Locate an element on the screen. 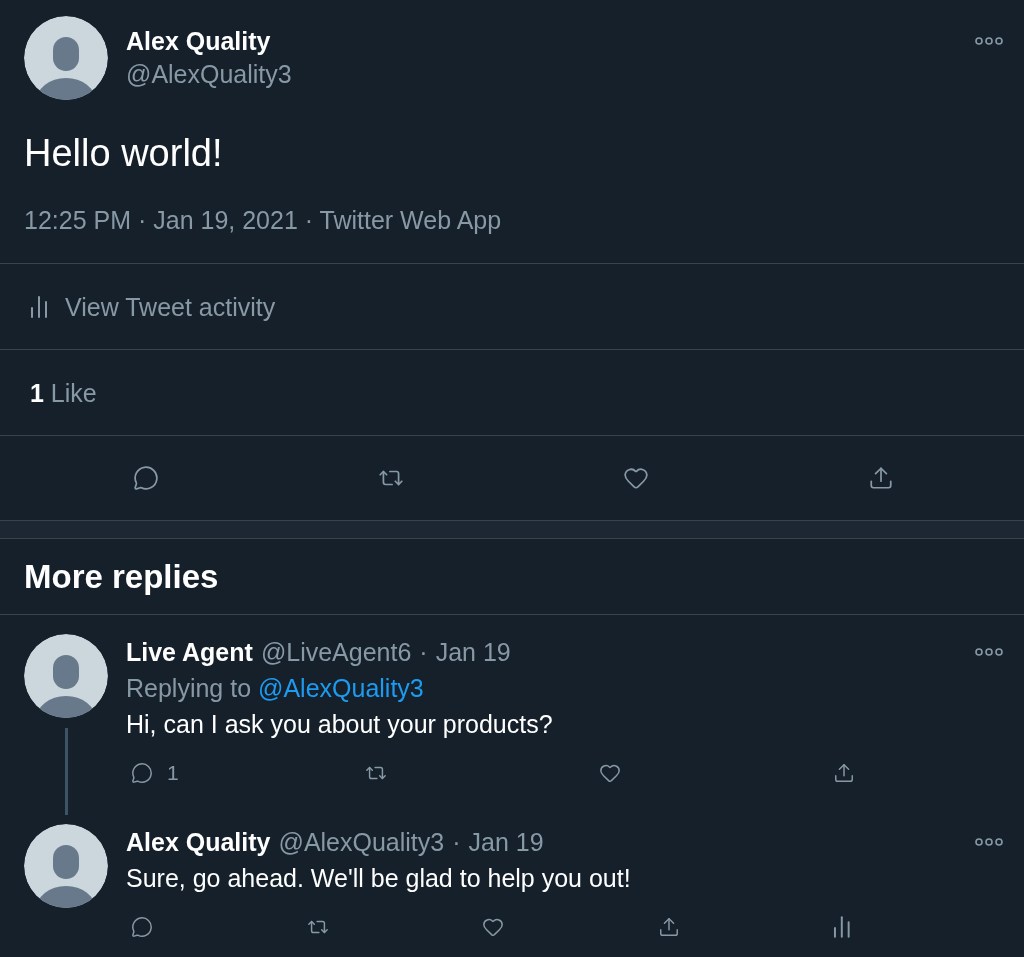 The width and height of the screenshot is (1024, 957). reply-text: Sure, go ahead. We'll be glad to help you out! is located at coordinates (379, 878).